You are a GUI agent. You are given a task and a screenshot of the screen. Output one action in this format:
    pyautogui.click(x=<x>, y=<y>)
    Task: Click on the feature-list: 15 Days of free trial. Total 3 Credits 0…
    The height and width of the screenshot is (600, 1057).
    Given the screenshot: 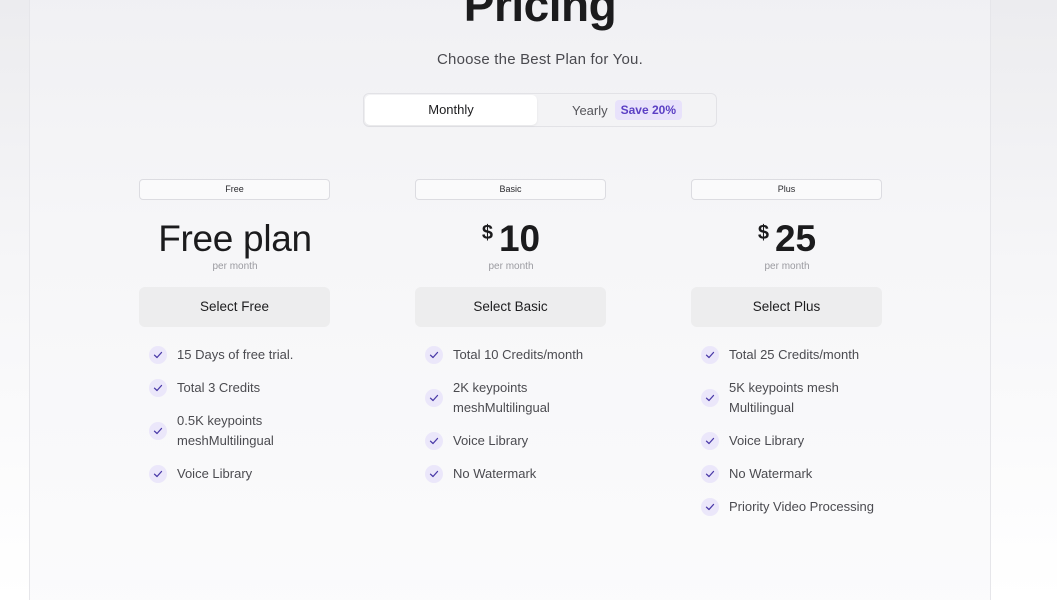 What is the action you would take?
    pyautogui.click(x=235, y=414)
    